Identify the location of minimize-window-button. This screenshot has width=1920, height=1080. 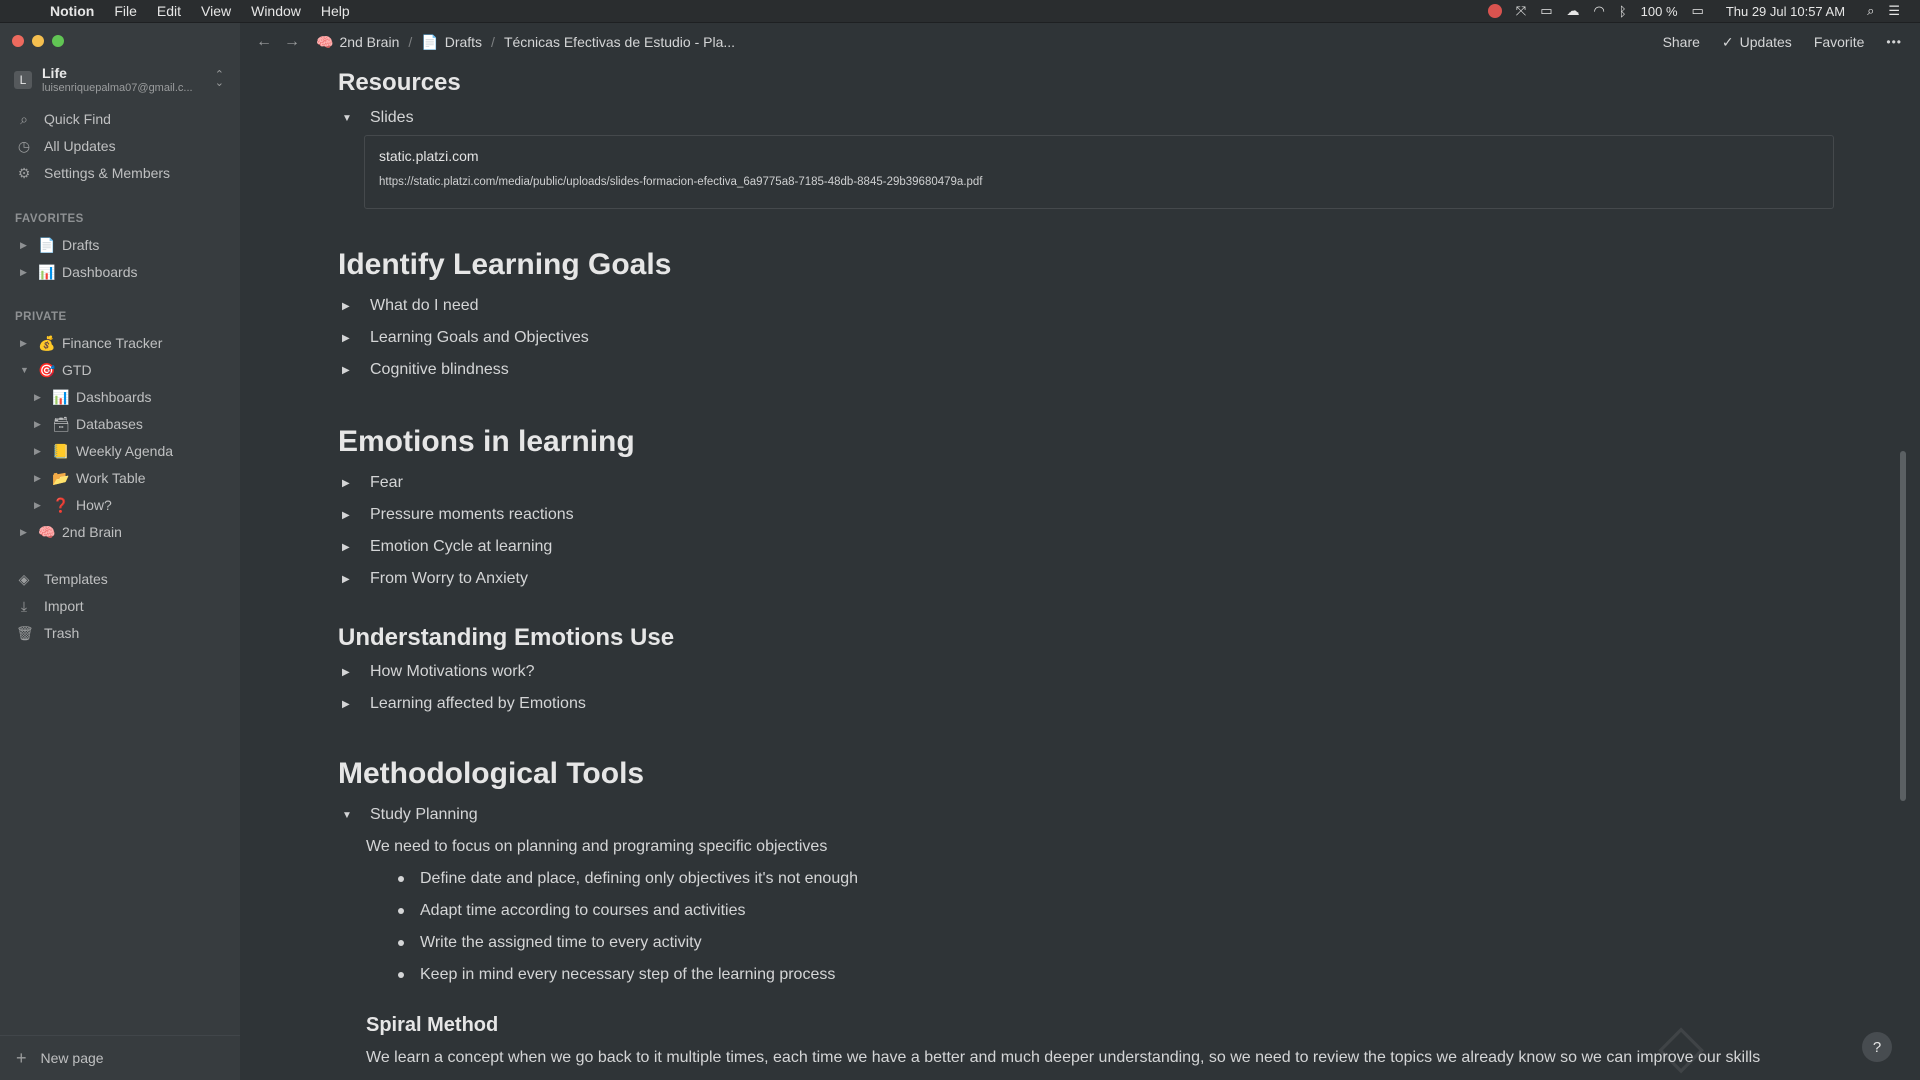
(38, 41).